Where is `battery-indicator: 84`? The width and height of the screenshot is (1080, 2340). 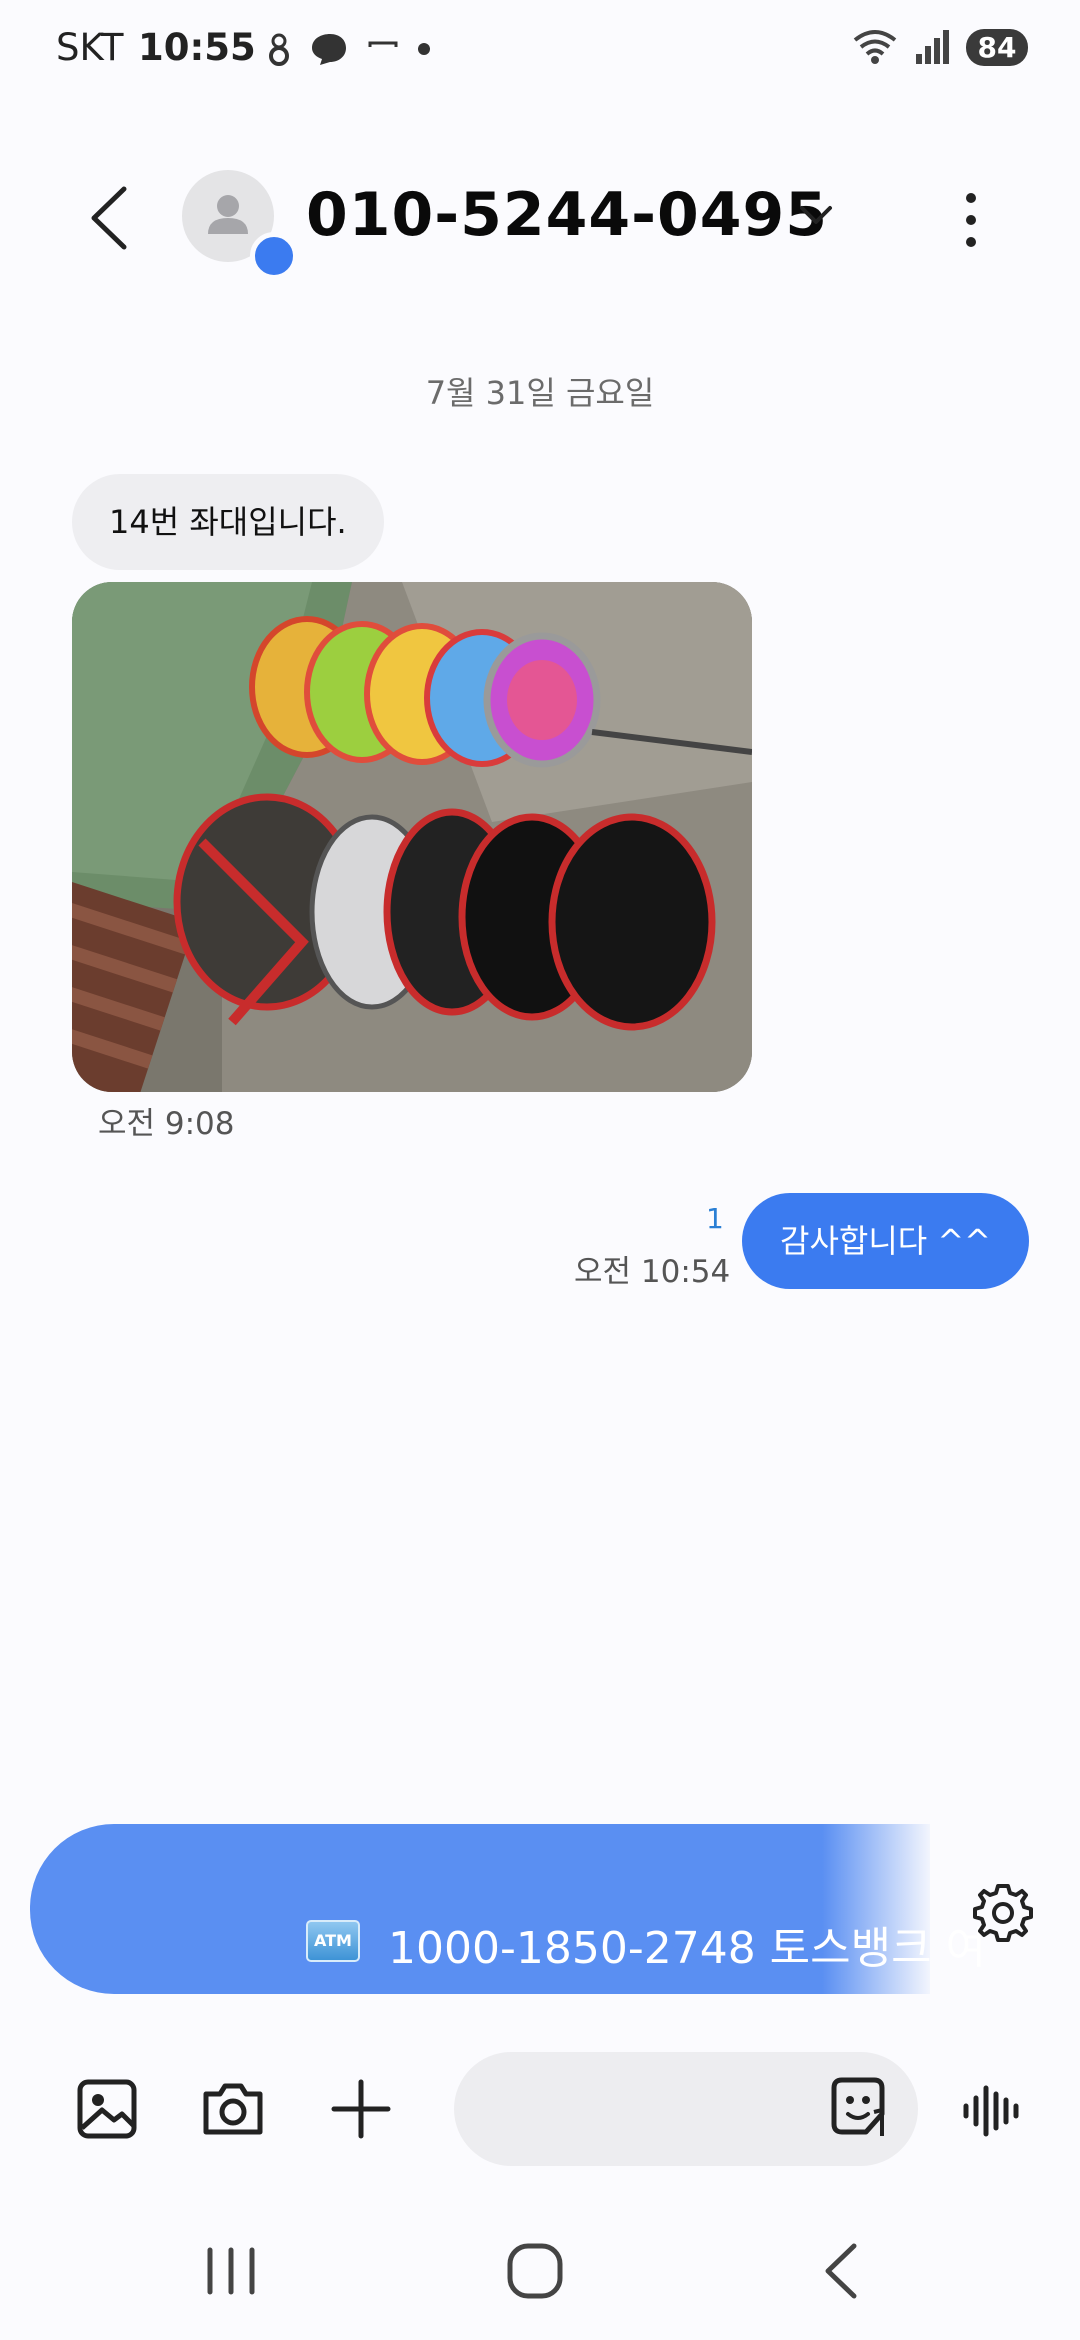
battery-indicator: 84 is located at coordinates (997, 47).